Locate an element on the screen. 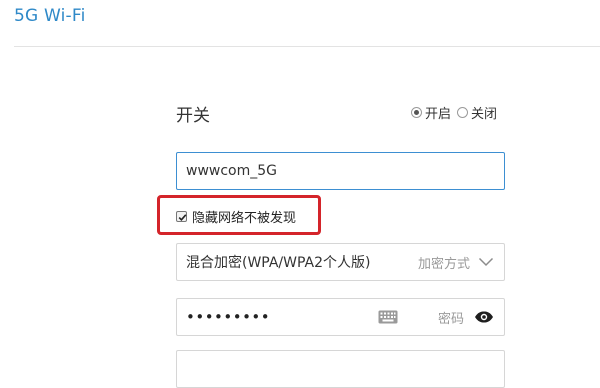  title-divider is located at coordinates (307, 46).